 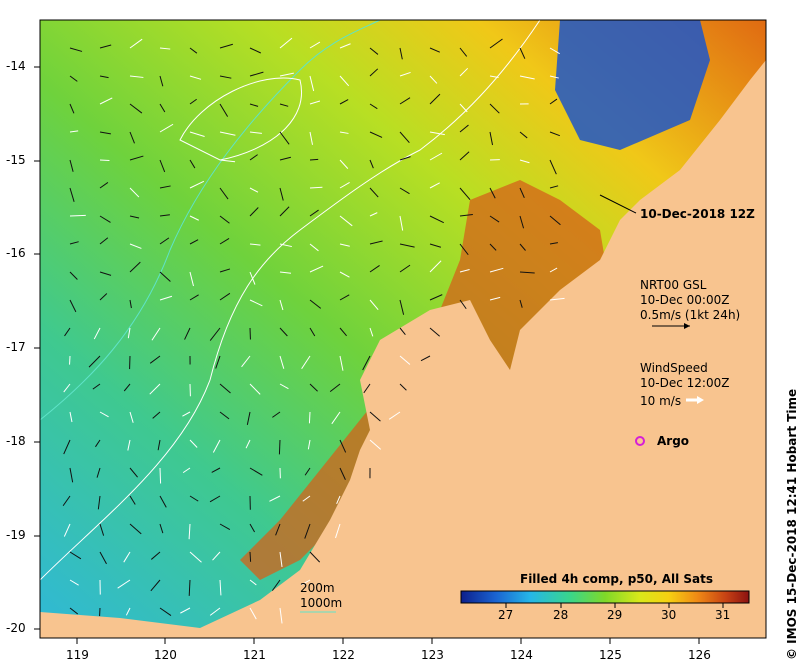 What do you see at coordinates (506, 615) in the screenshot?
I see `colorbar-tick-label: 27` at bounding box center [506, 615].